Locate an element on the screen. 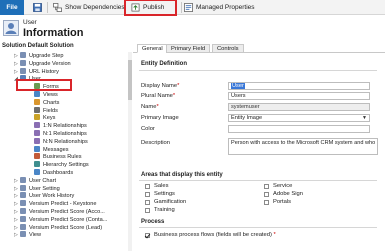 The image size is (385, 251). views-icon is located at coordinates (37, 94).